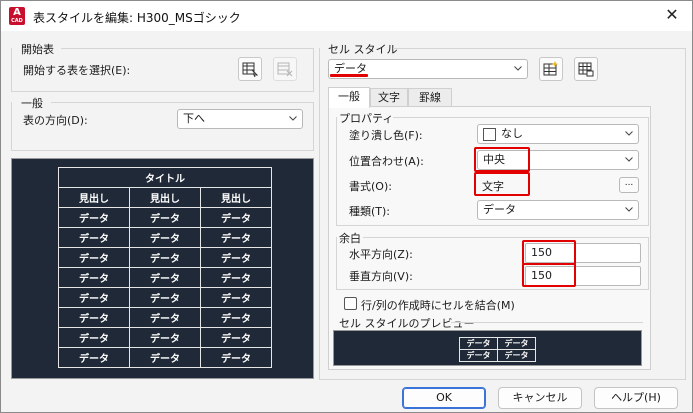  Describe the element at coordinates (37, 49) in the screenshot. I see `start-table-group-label: 開始表` at that location.